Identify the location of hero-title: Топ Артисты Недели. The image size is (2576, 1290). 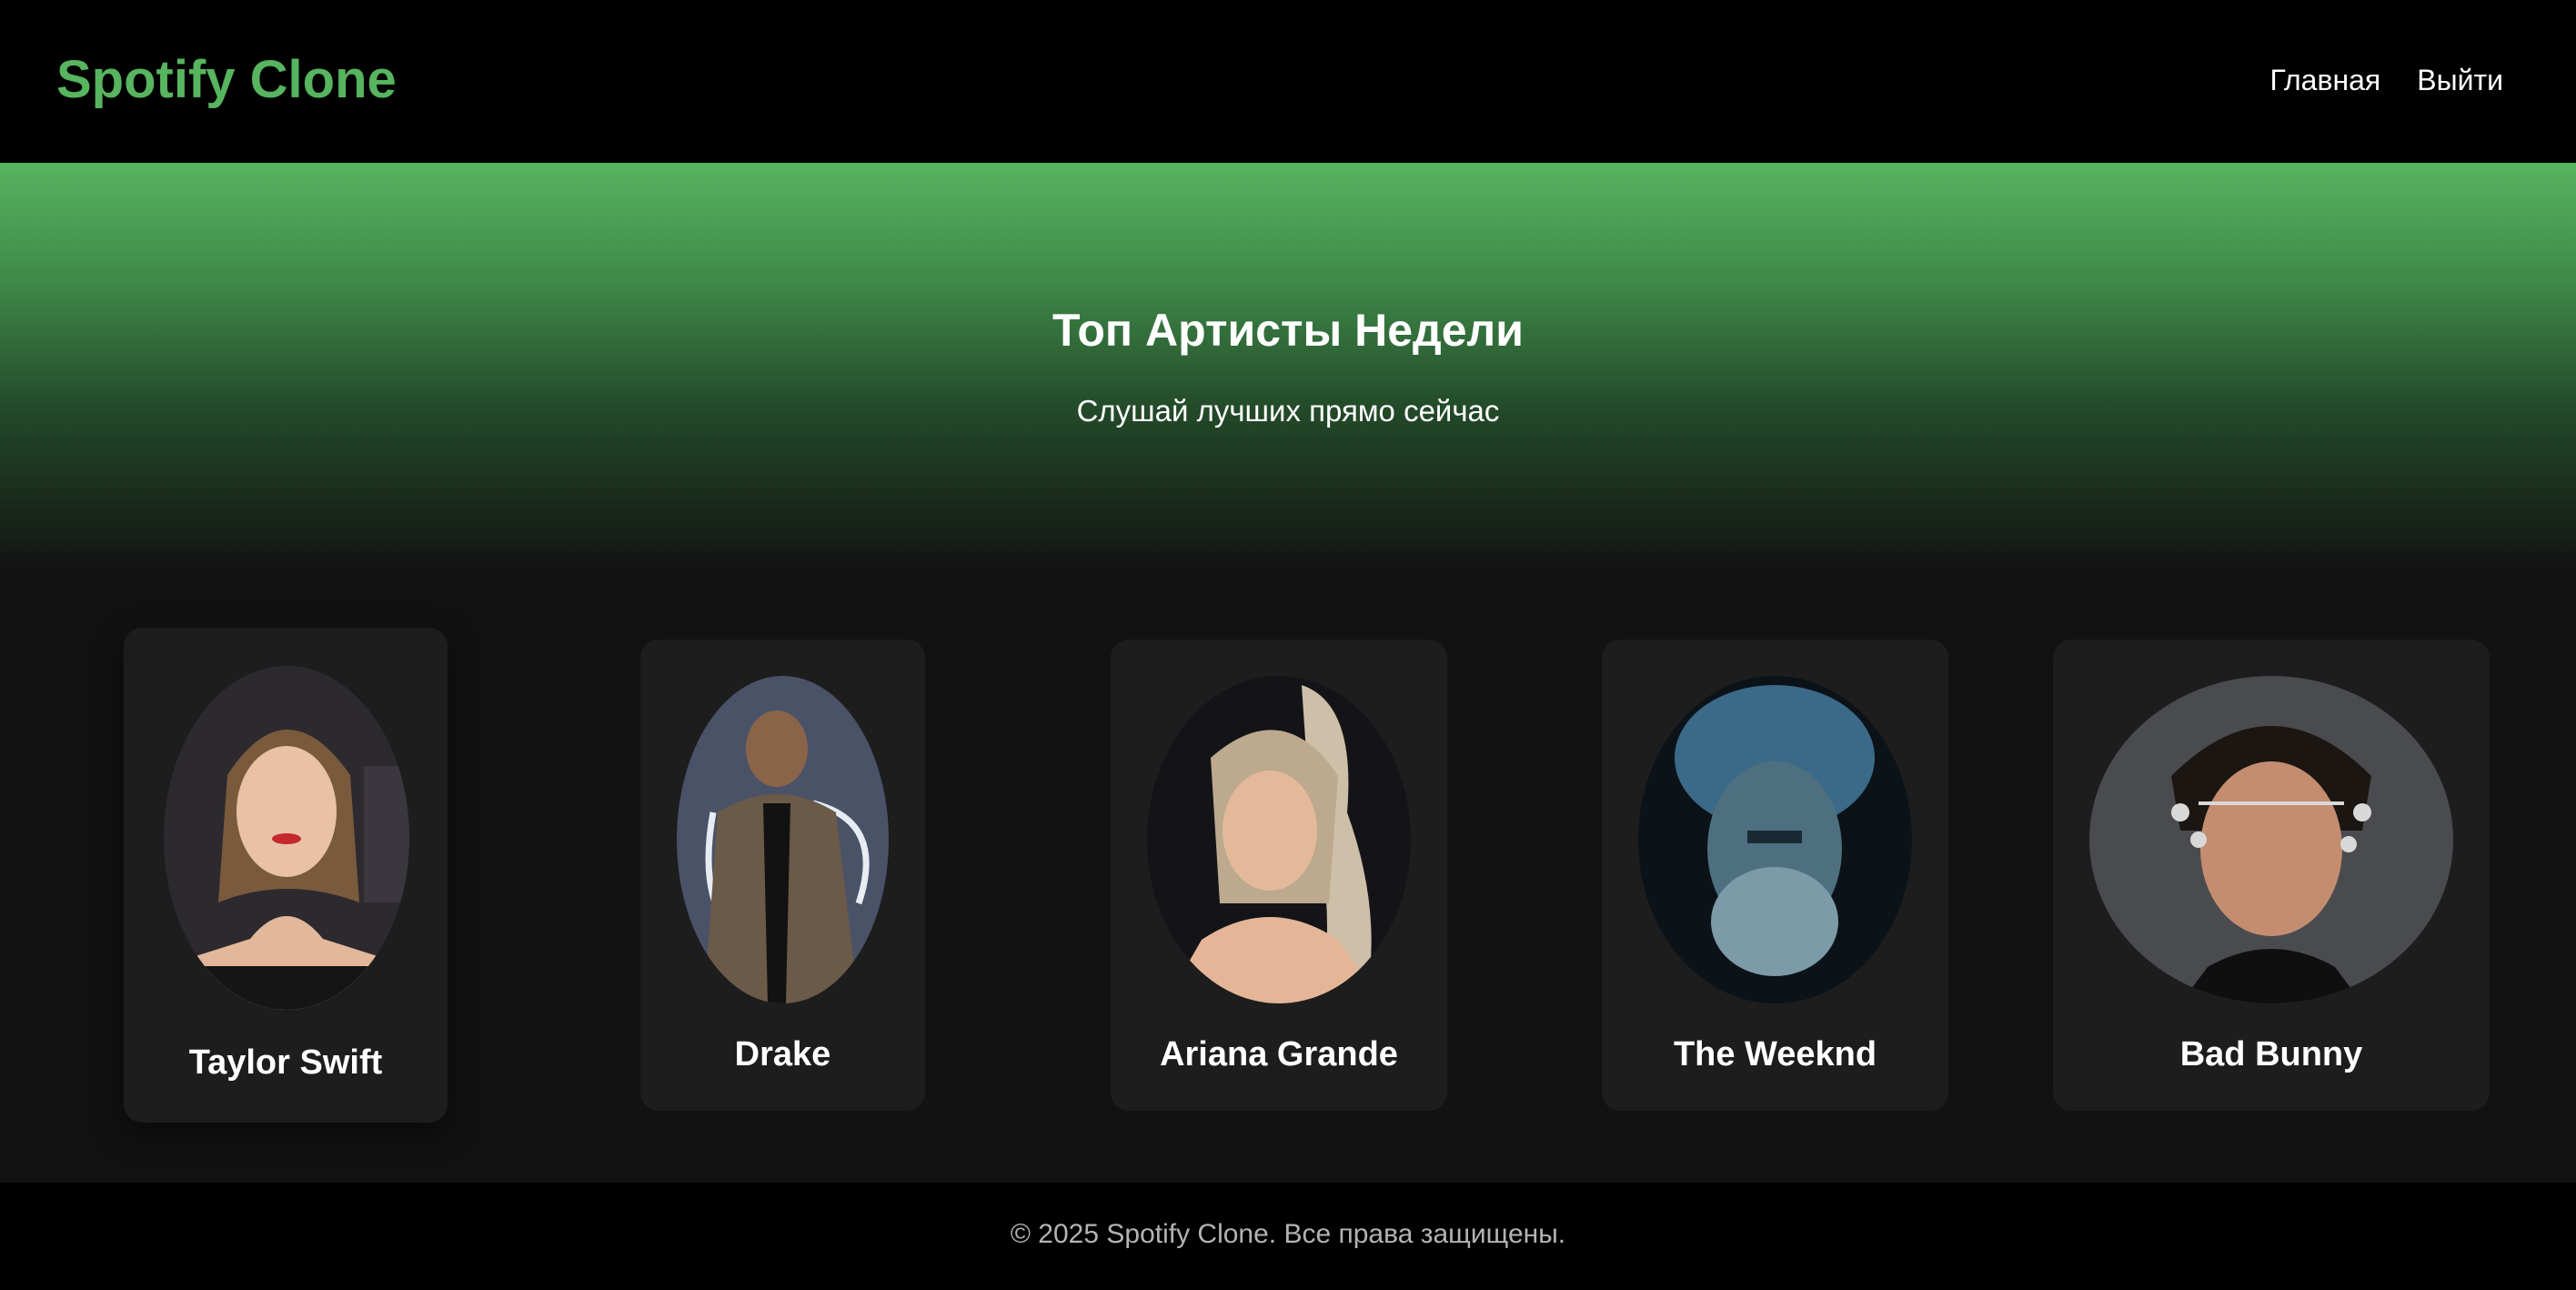
(1288, 330).